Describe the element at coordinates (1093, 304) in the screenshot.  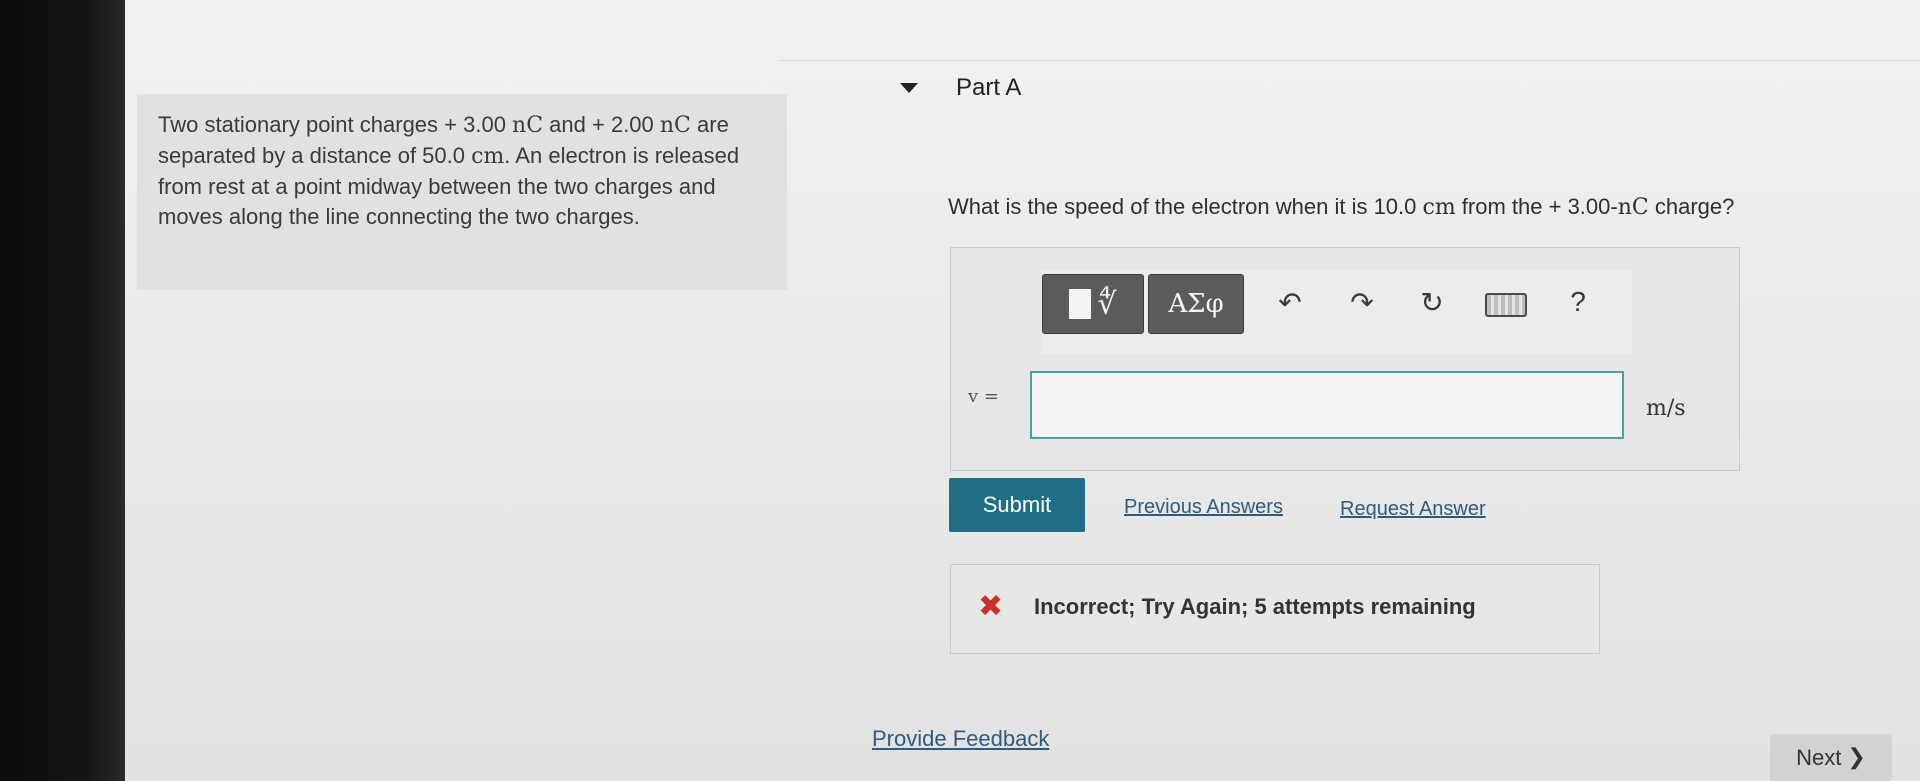
I see `templates-button: ∜` at that location.